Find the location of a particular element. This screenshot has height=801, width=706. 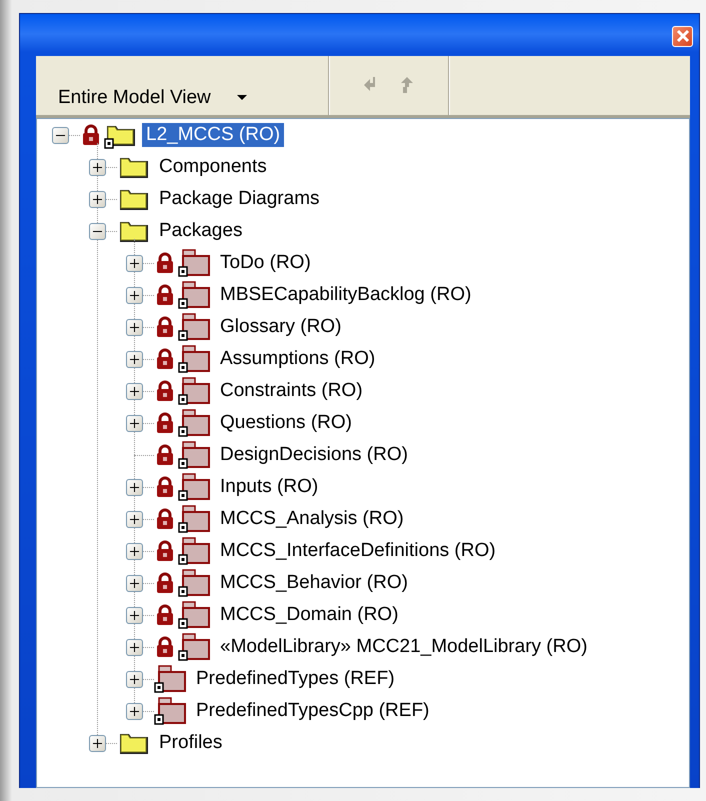

close-button is located at coordinates (682, 36).